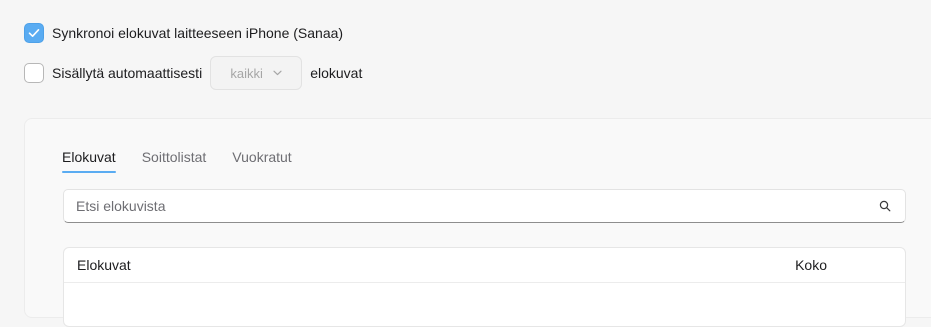  What do you see at coordinates (246, 73) in the screenshot?
I see `auto-include-select-value: kaikki` at bounding box center [246, 73].